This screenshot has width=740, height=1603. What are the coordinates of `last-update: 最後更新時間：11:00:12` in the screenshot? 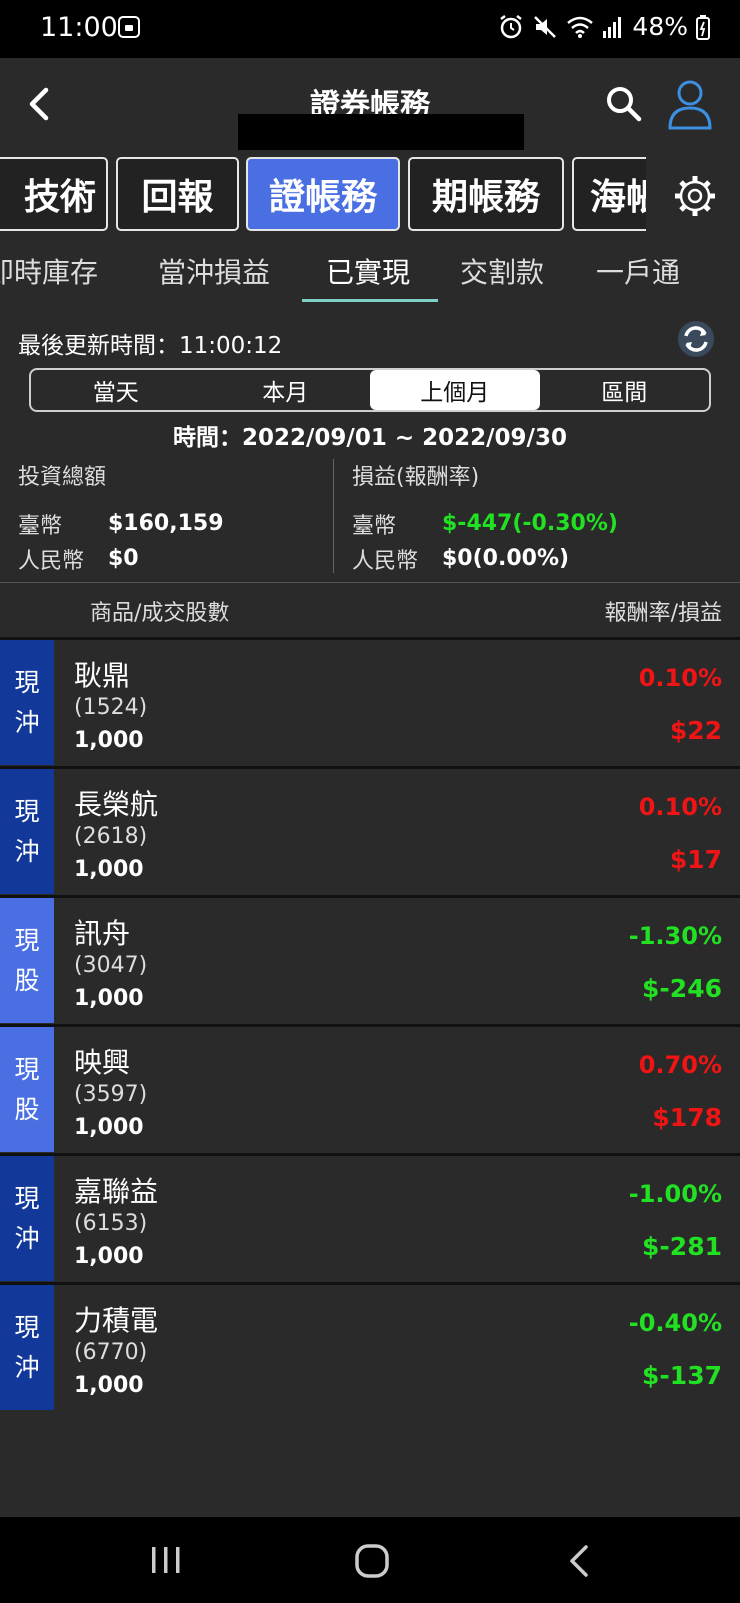 It's located at (150, 343).